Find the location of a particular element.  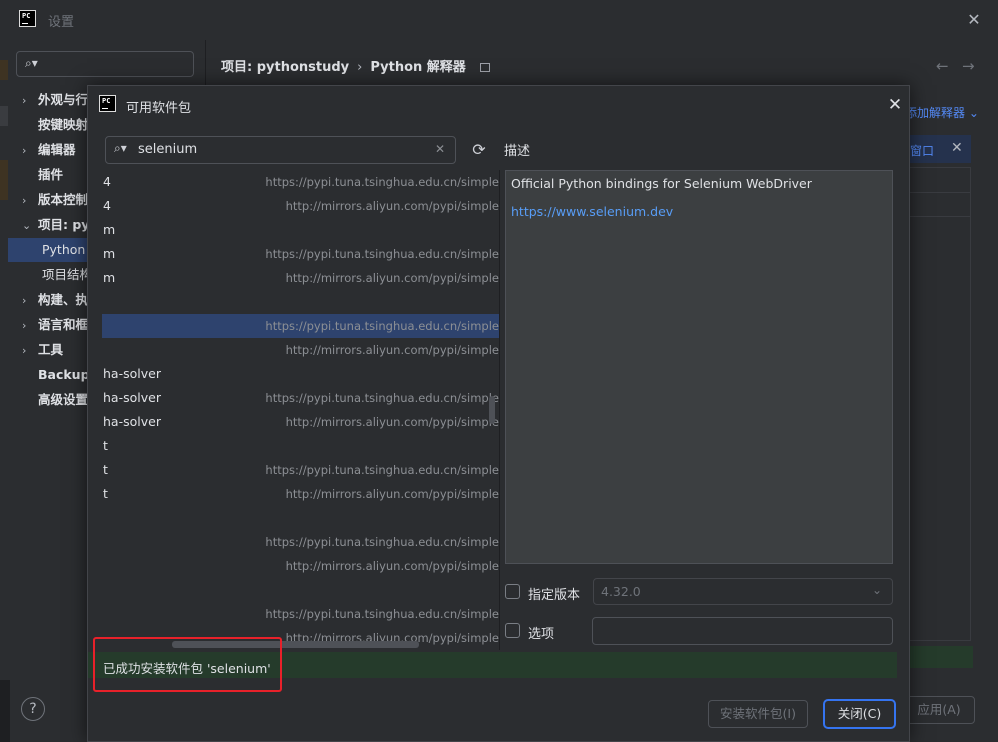

install-package-button: 安装软件包(I) is located at coordinates (758, 714).